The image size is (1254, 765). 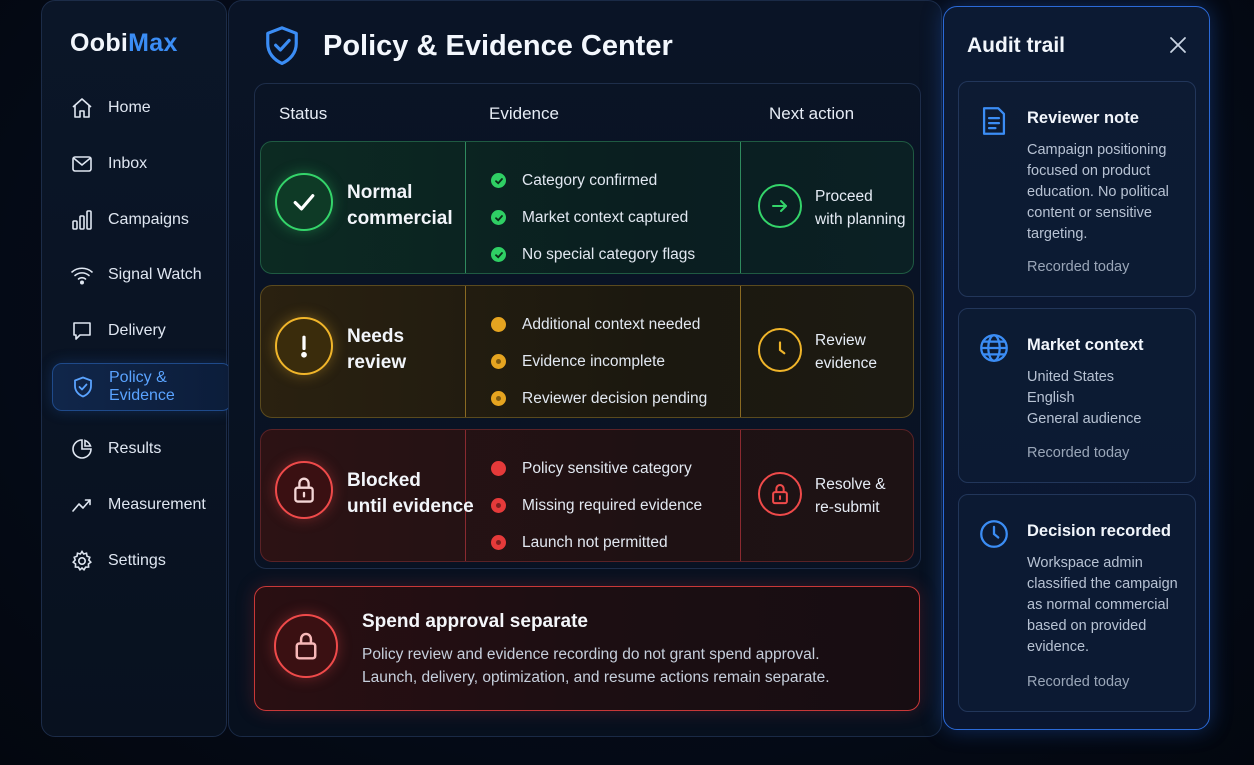 What do you see at coordinates (82, 108) in the screenshot?
I see `home-icon` at bounding box center [82, 108].